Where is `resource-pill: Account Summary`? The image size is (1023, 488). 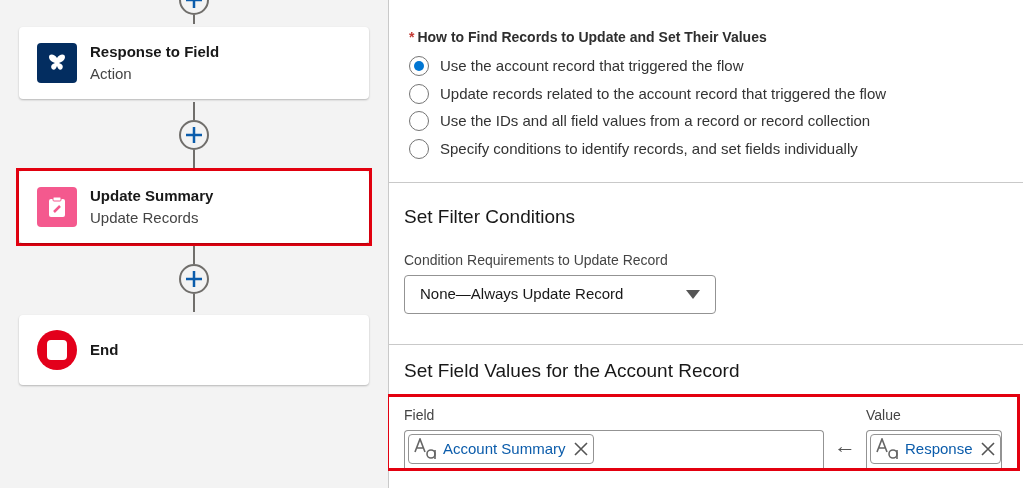 resource-pill: Account Summary is located at coordinates (501, 449).